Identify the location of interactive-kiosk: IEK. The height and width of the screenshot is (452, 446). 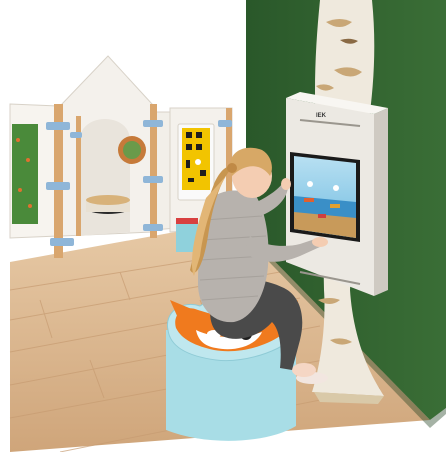
(337, 194).